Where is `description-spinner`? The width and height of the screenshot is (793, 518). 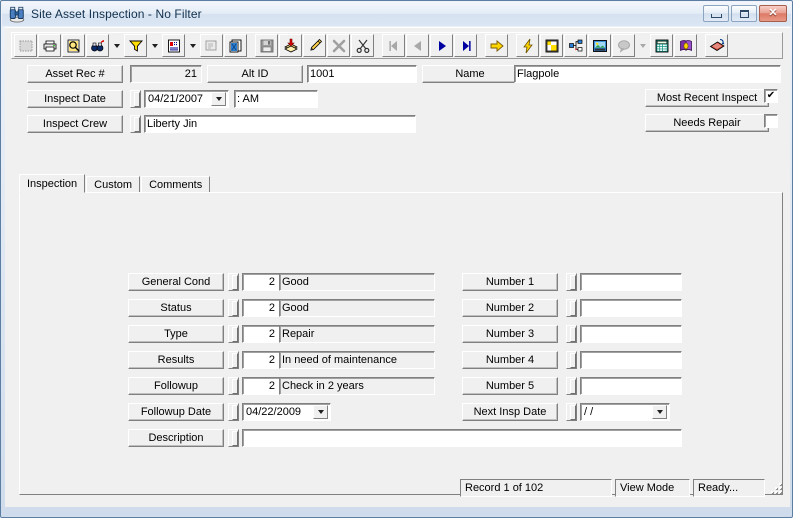 description-spinner is located at coordinates (233, 438).